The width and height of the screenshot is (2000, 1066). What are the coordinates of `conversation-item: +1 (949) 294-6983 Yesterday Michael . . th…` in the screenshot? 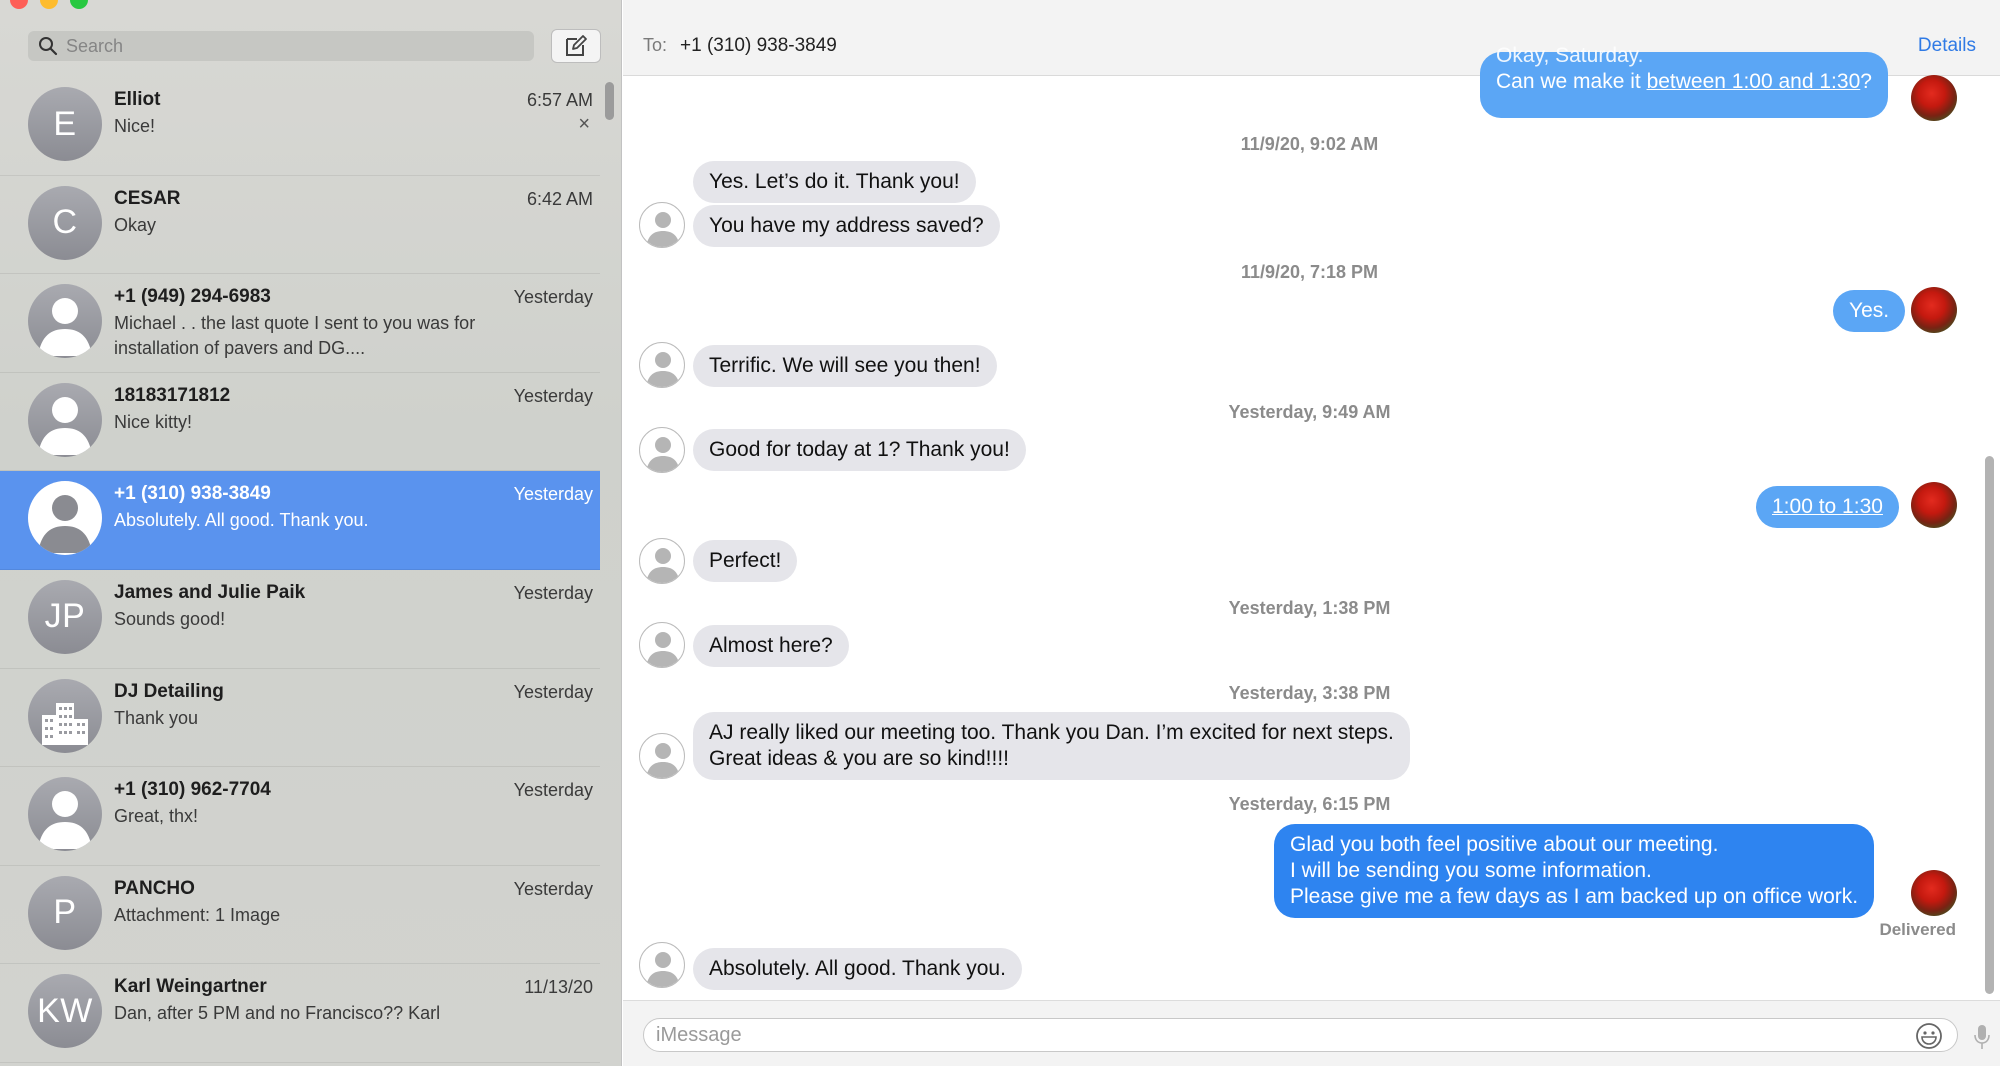 It's located at (300, 323).